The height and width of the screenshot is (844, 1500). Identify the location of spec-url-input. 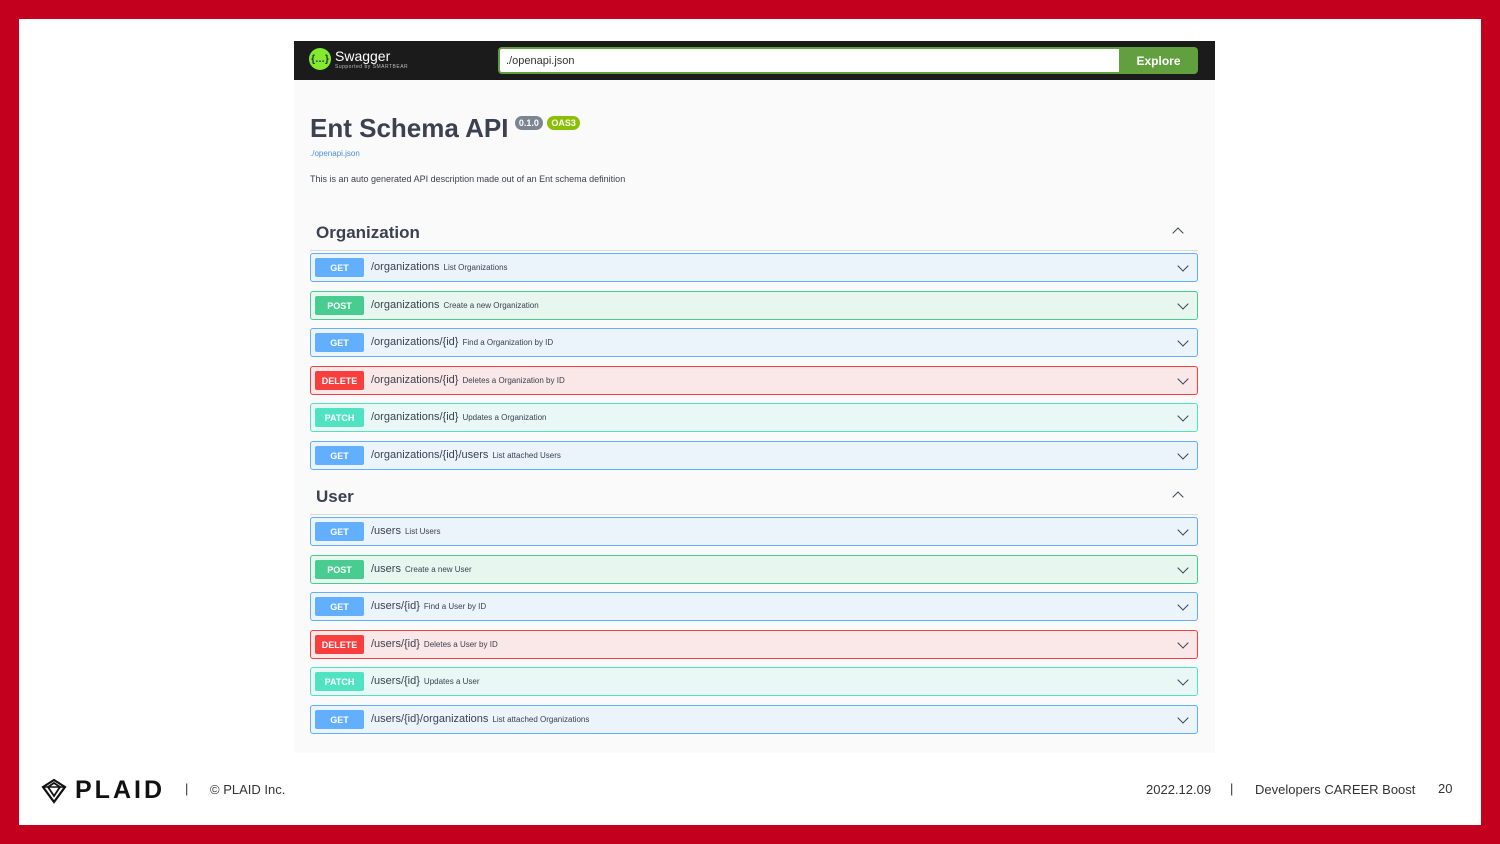
(808, 60).